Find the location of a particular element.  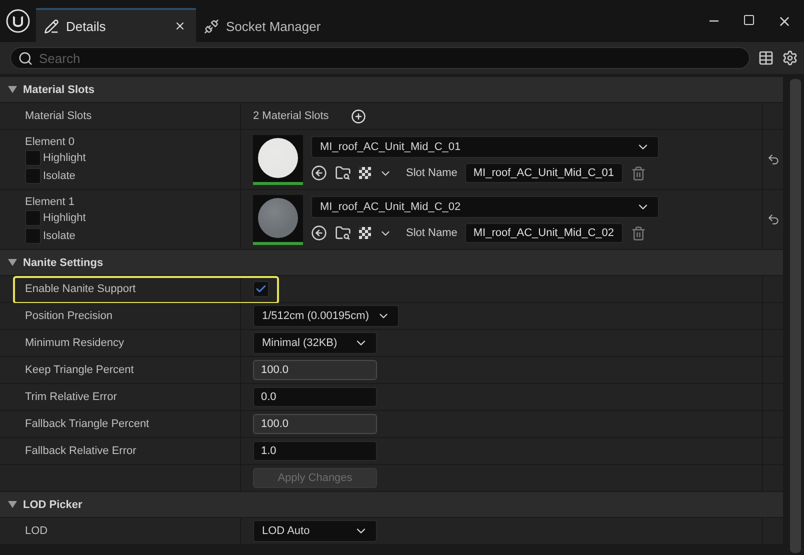

section-header: Nanite Settings is located at coordinates (391, 263).